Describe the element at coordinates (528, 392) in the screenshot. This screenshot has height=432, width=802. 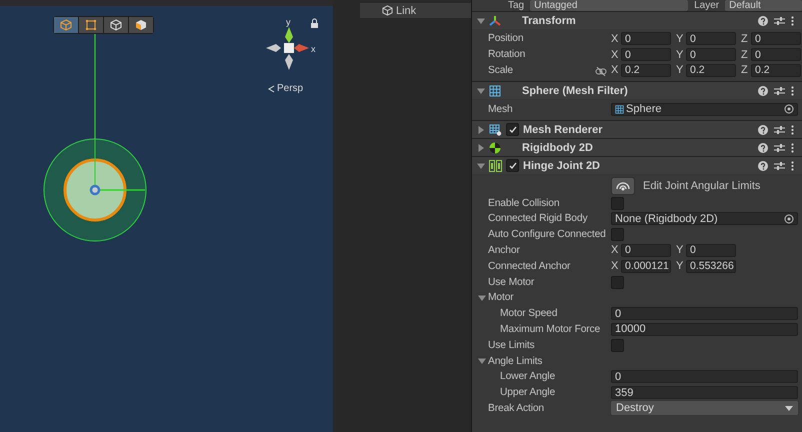
I see `property-label: Upper Angle` at that location.